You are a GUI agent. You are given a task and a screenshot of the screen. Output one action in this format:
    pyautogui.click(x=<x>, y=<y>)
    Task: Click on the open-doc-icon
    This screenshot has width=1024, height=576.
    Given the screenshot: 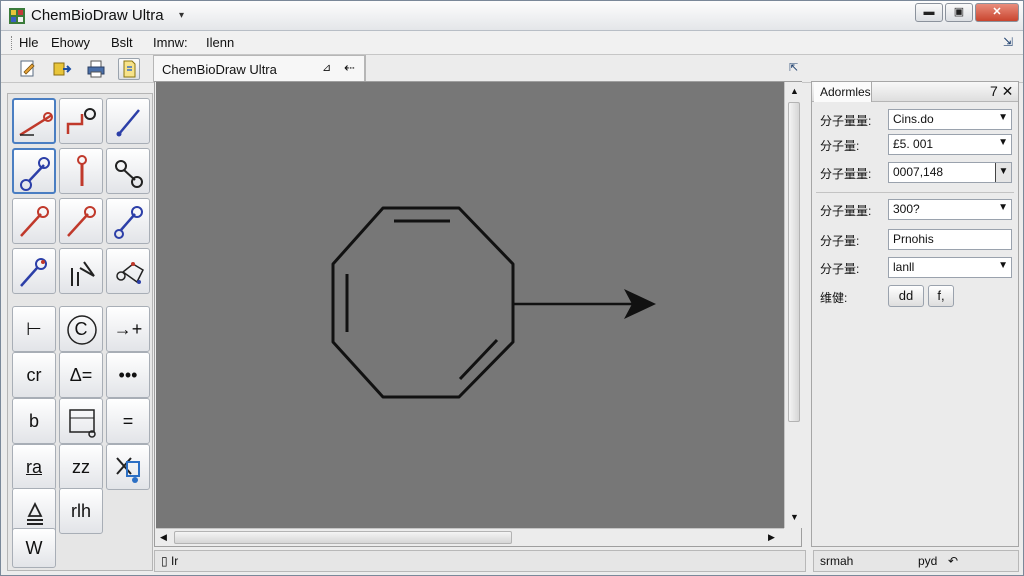 What is the action you would take?
    pyautogui.click(x=129, y=69)
    